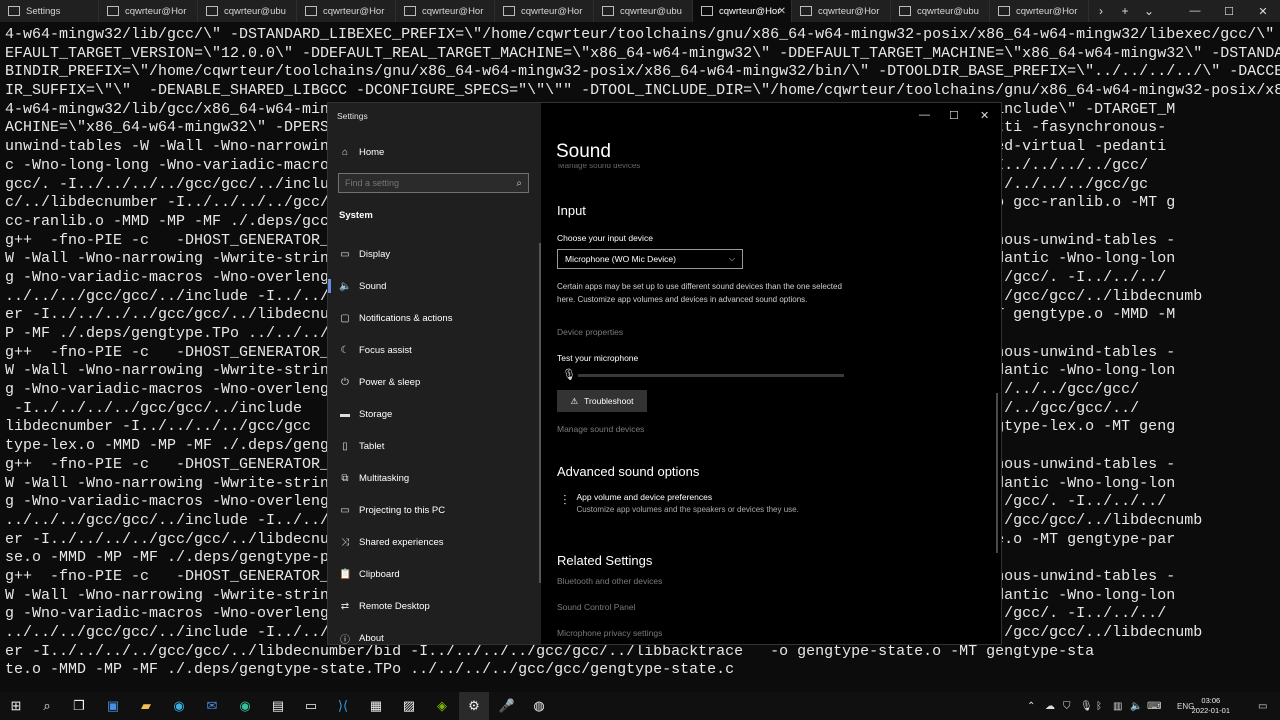 Image resolution: width=1280 pixels, height=720 pixels. What do you see at coordinates (596, 607) in the screenshot?
I see `sound-control-panel-link: Sound Control Panel` at bounding box center [596, 607].